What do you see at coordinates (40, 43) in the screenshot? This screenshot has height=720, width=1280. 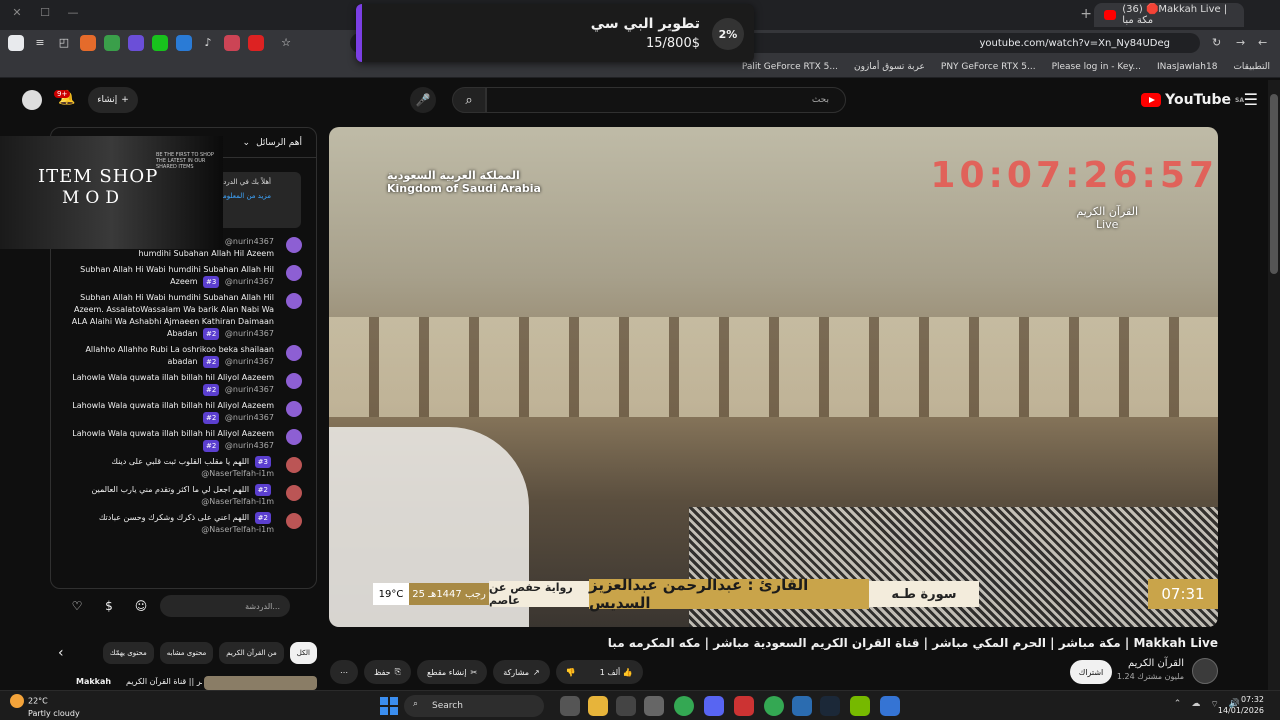 I see `extension-list-icon: ≡` at bounding box center [40, 43].